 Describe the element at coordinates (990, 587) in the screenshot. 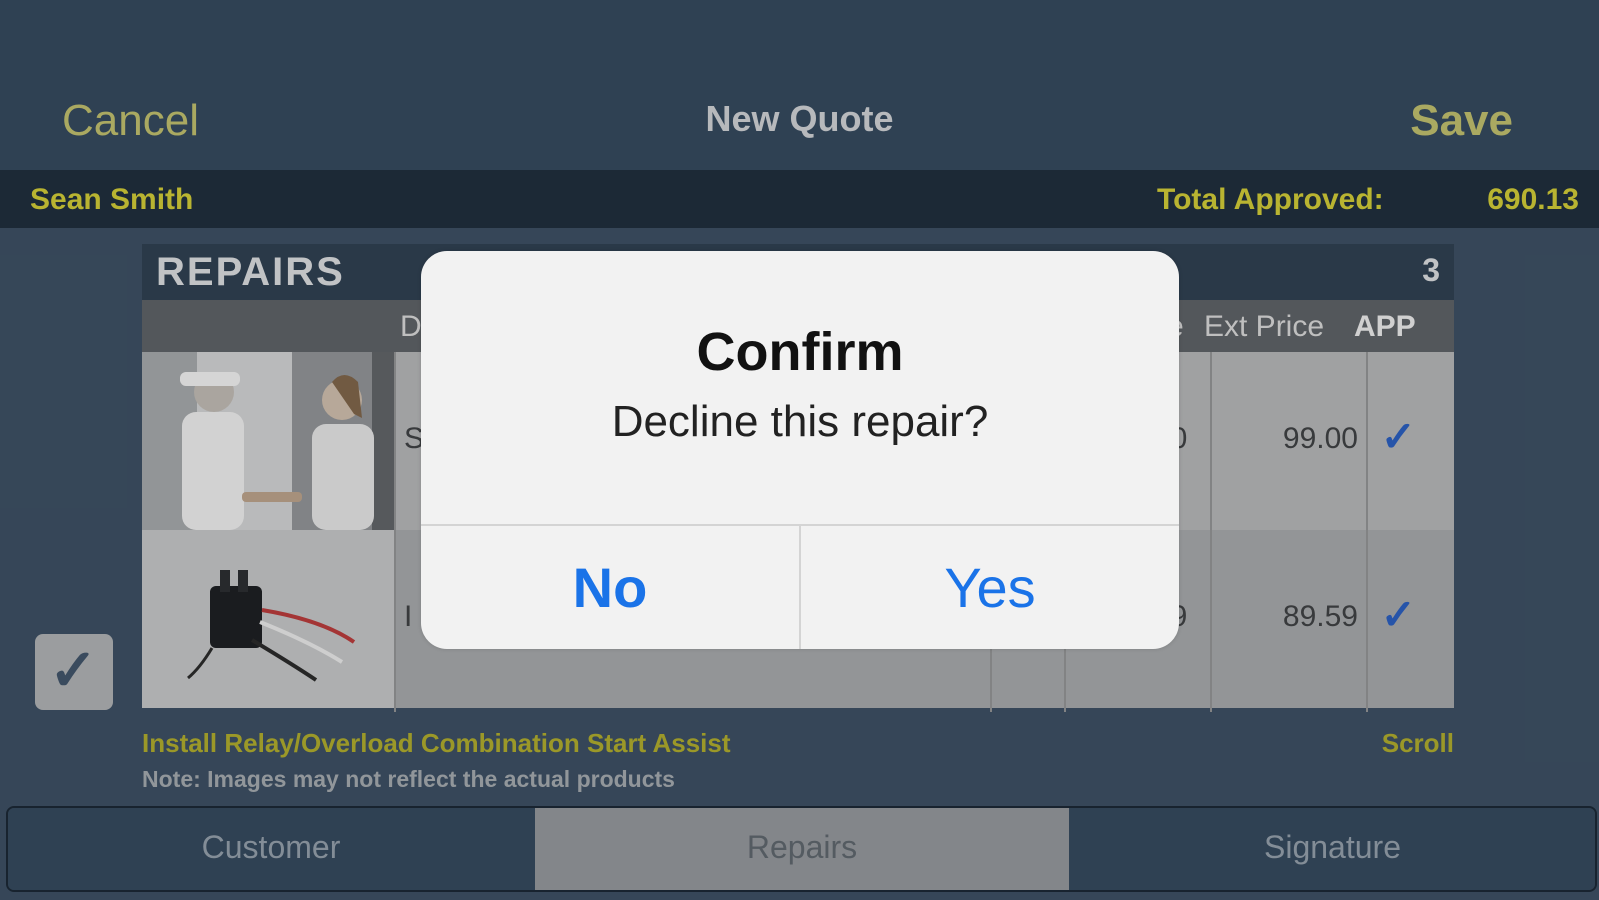

I see `yes-button: Yes` at that location.